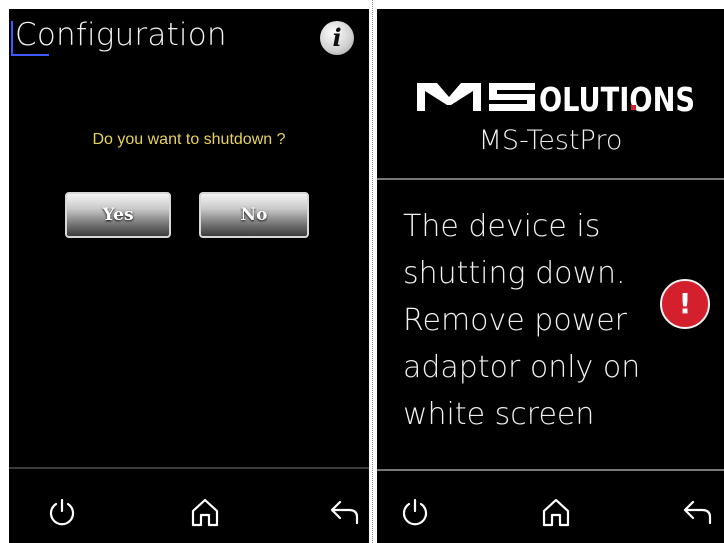 The image size is (724, 543). Describe the element at coordinates (550, 179) in the screenshot. I see `header-divider` at that location.